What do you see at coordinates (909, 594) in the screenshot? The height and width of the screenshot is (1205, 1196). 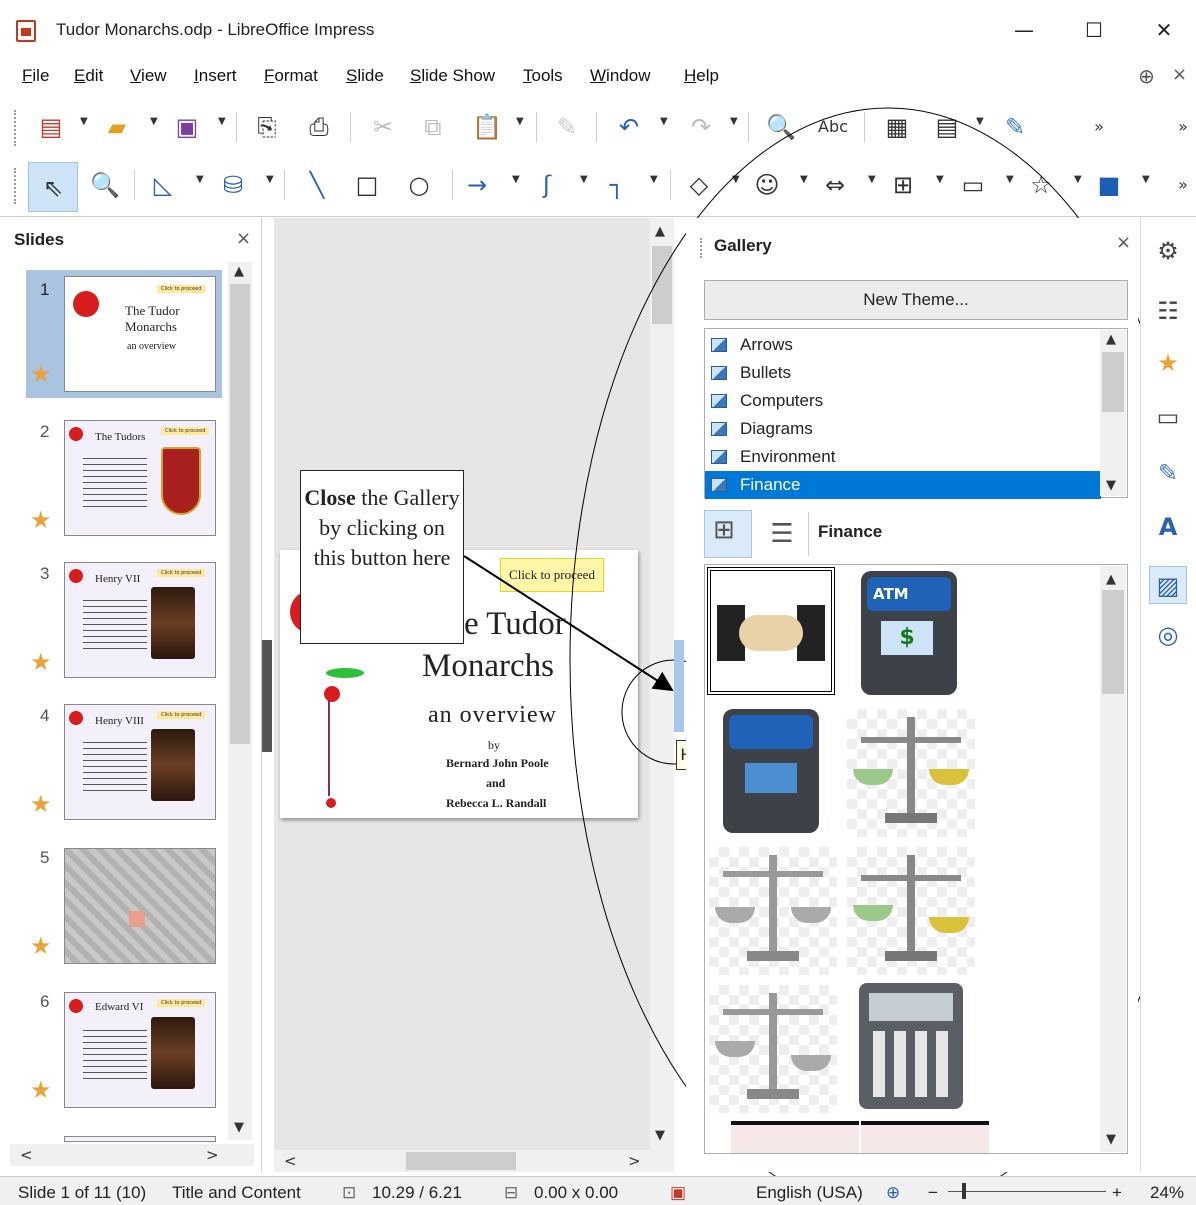 I see `atm-image: ATM` at bounding box center [909, 594].